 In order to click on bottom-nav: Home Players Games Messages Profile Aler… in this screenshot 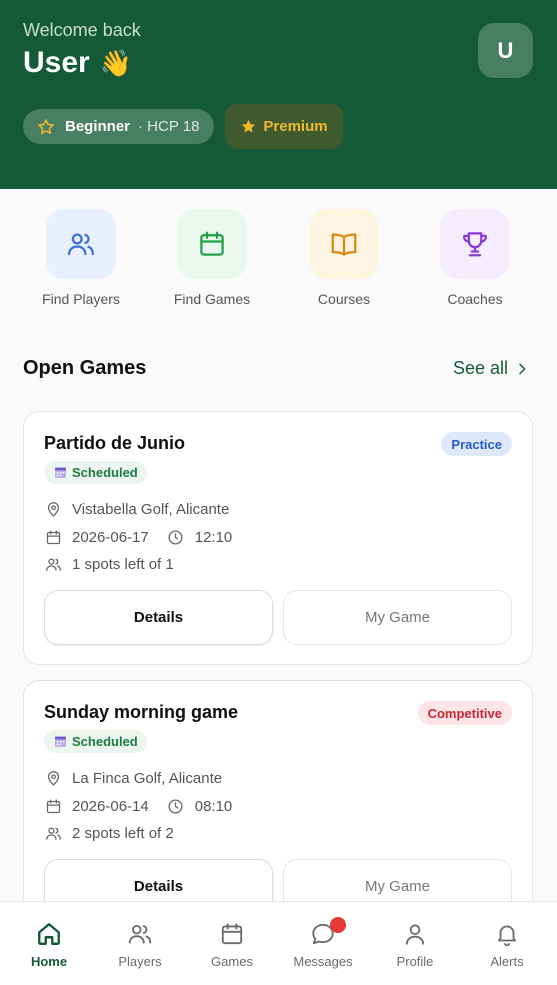, I will do `click(278, 943)`.